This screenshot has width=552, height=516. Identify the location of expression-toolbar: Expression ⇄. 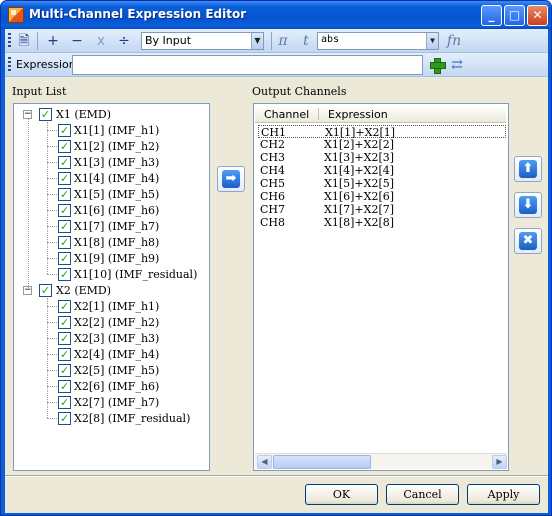
(276, 65).